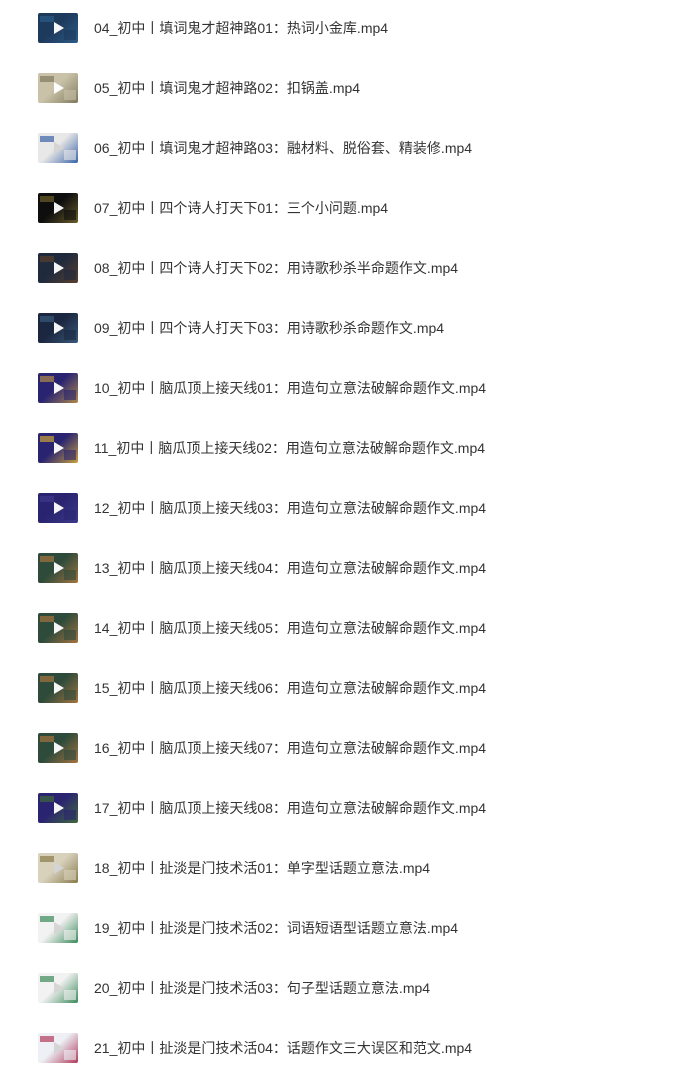 The width and height of the screenshot is (674, 1080). I want to click on file-name: 12_初中丨脑瓜顶上接天线03：用造句立意法破解命题作文.mp4, so click(290, 508).